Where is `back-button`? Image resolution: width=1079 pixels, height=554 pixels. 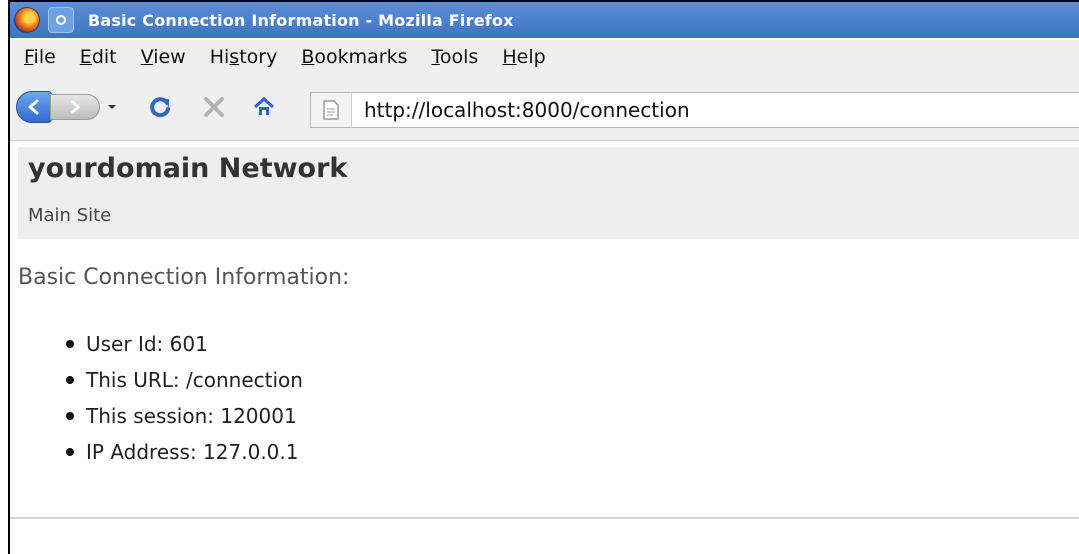
back-button is located at coordinates (34, 107).